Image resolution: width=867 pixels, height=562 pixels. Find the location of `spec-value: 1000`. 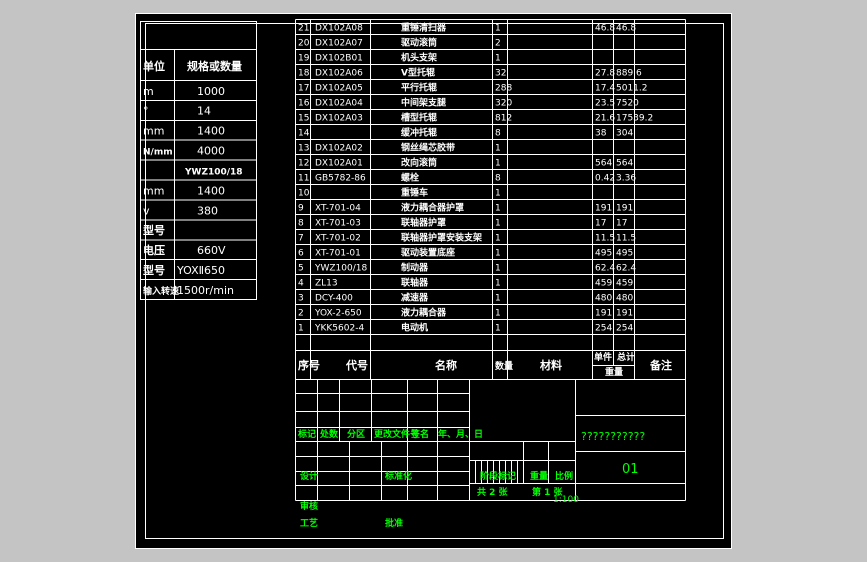

spec-value: 1000 is located at coordinates (211, 91).